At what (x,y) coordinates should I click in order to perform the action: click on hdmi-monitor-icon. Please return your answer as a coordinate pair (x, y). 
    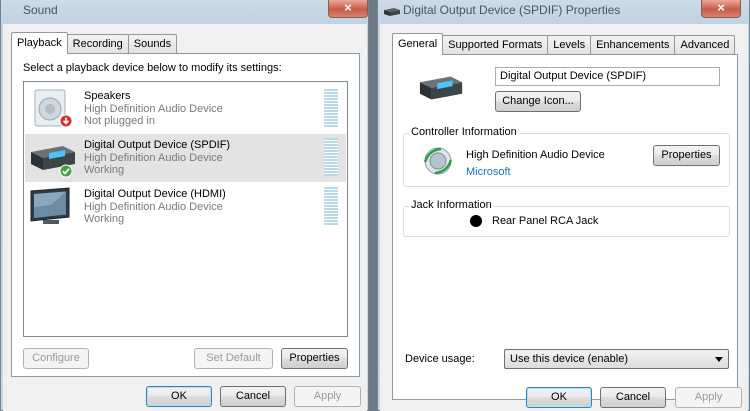
    Looking at the image, I should click on (50, 205).